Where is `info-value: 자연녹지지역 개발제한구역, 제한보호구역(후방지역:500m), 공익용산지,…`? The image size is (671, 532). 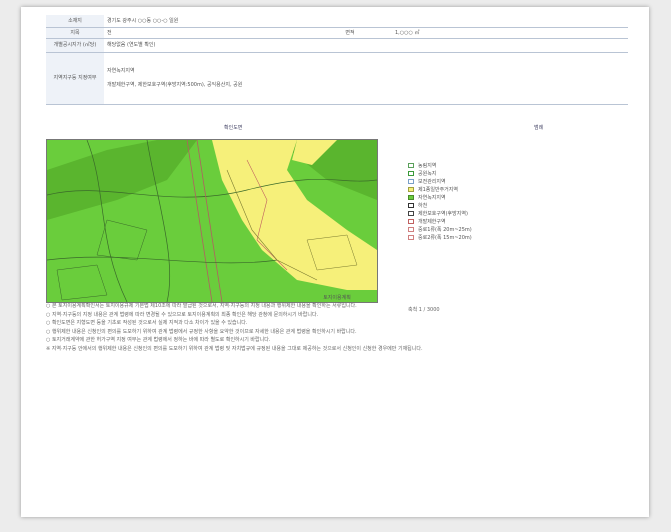 info-value: 자연녹지지역 개발제한구역, 제한보호구역(후방지역:500m), 공익용산지,… is located at coordinates (366, 78).